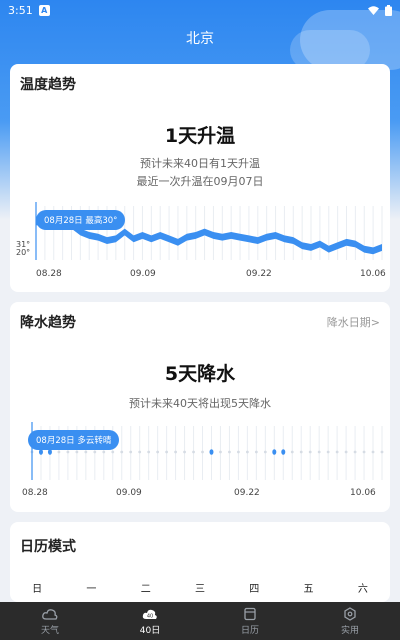 This screenshot has height=640, width=400. I want to click on temperature-summary-line1: 预计未来40日有1天升温, so click(200, 163).